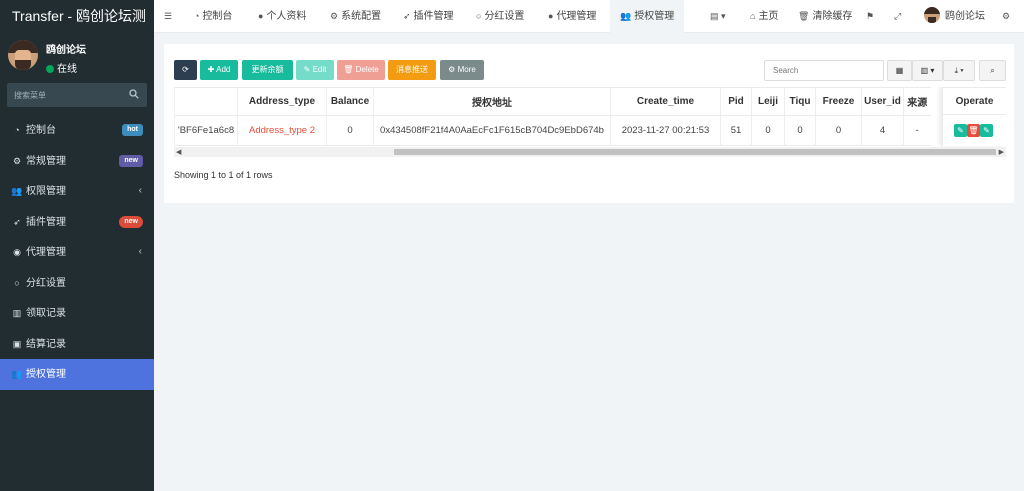 The width and height of the screenshot is (1024, 491). What do you see at coordinates (462, 70) in the screenshot?
I see `more-button: ⚙ More` at bounding box center [462, 70].